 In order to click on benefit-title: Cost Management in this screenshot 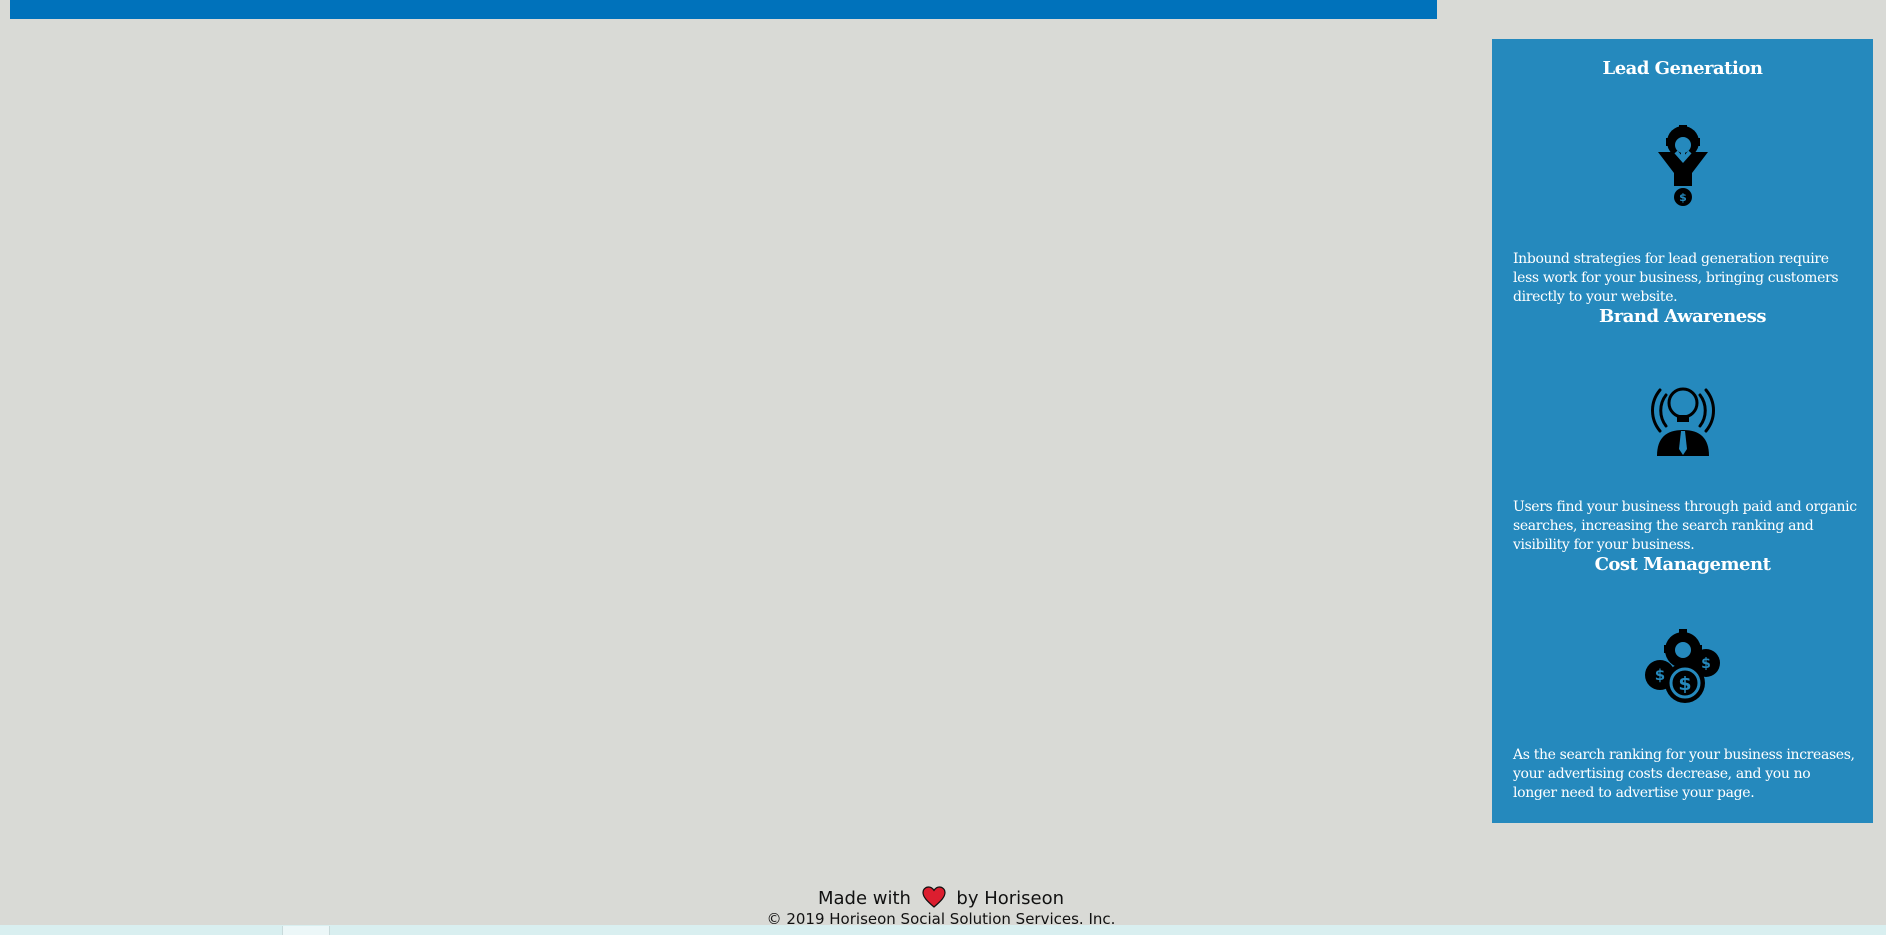, I will do `click(1682, 564)`.